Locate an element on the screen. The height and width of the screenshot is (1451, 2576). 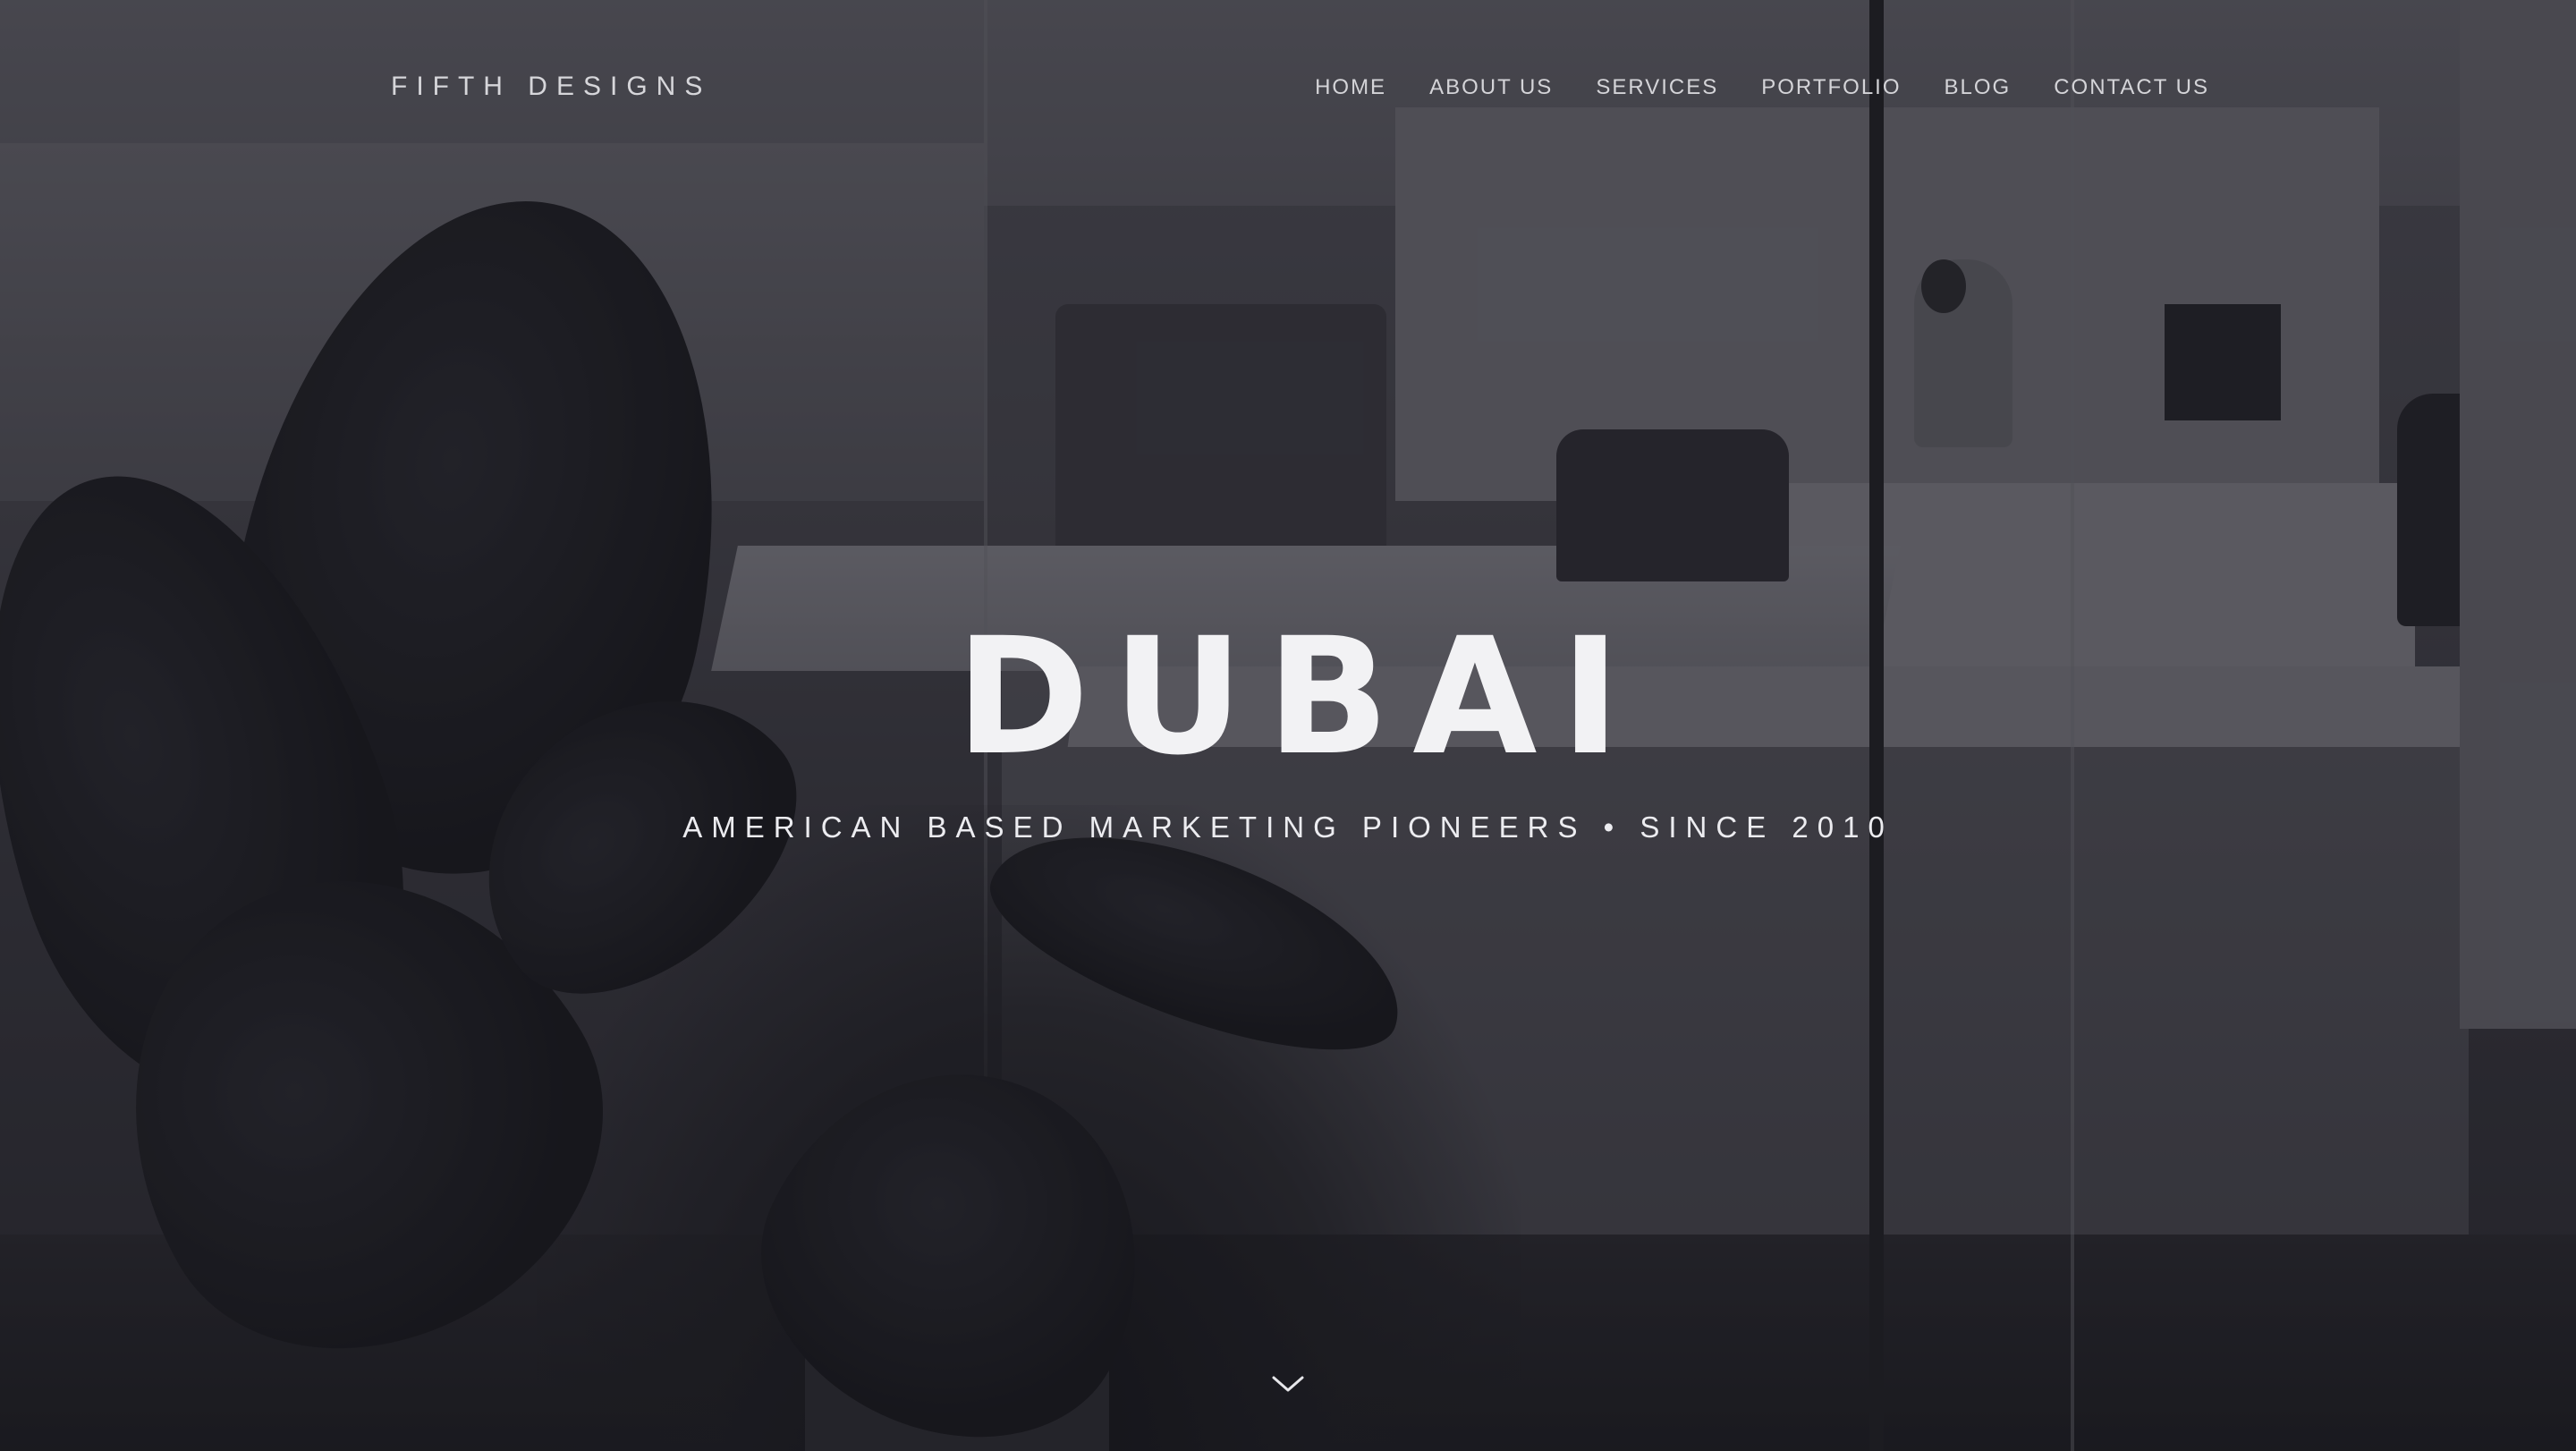
nav-item-contact-us: CONTACT US is located at coordinates (2131, 88).